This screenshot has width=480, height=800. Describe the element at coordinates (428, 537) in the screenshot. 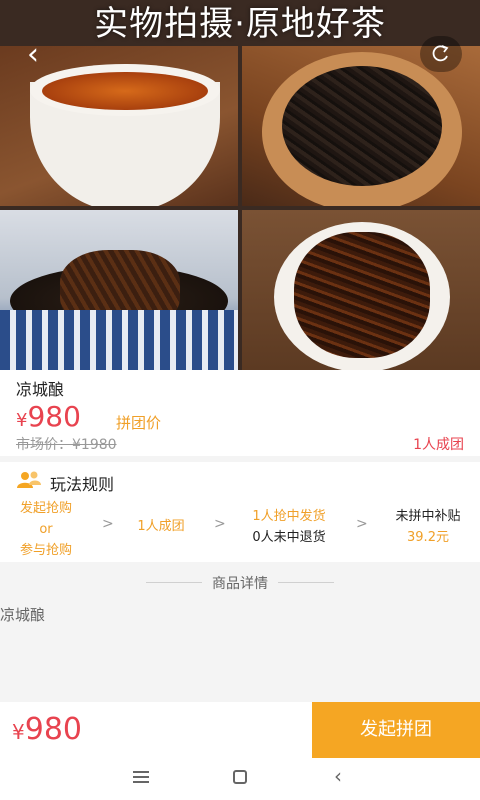

I see `step4-line2: 39.2元` at that location.